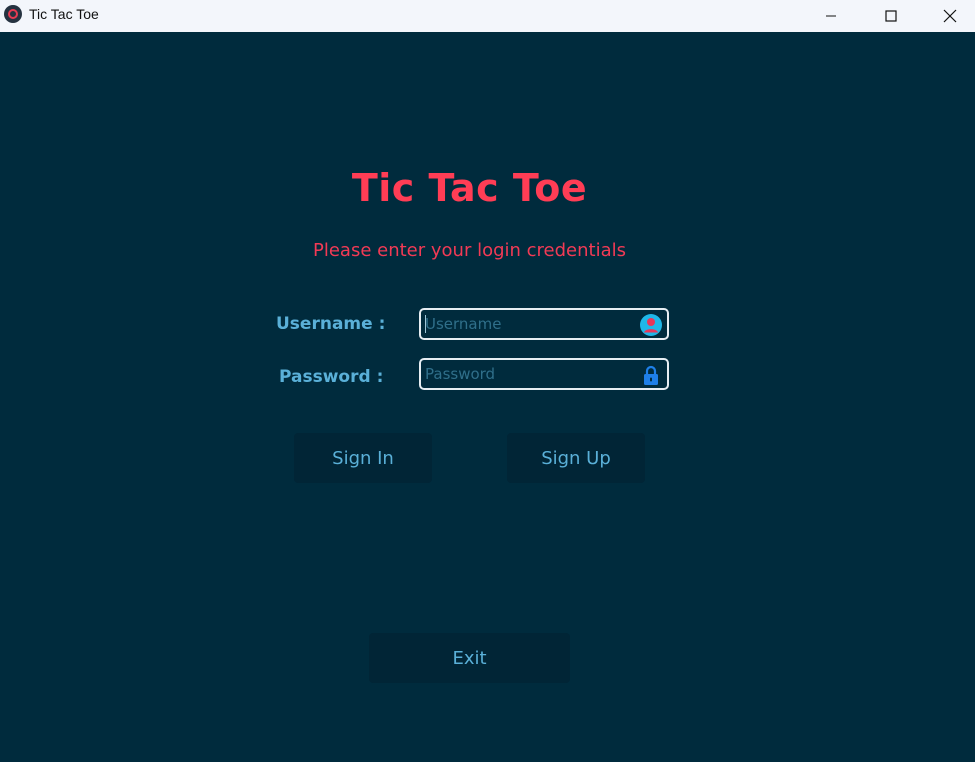 The image size is (975, 762). I want to click on password-field-container, so click(544, 374).